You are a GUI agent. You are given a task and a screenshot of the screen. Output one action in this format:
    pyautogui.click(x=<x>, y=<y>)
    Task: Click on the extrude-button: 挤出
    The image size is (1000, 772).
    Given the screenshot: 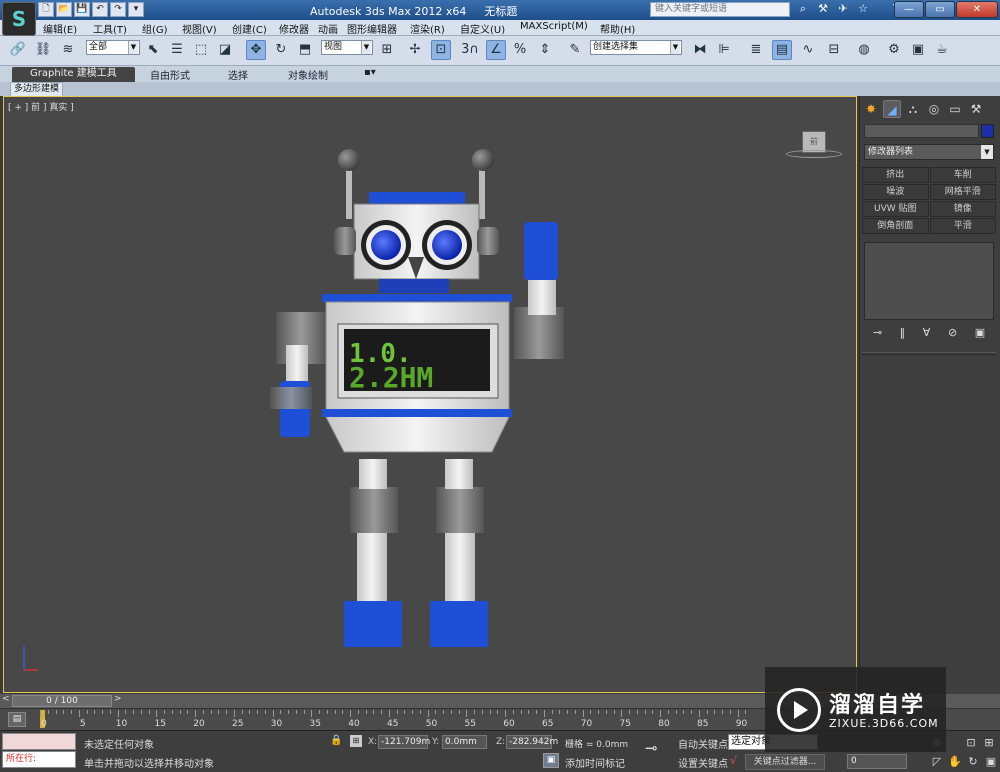 What is the action you would take?
    pyautogui.click(x=895, y=175)
    